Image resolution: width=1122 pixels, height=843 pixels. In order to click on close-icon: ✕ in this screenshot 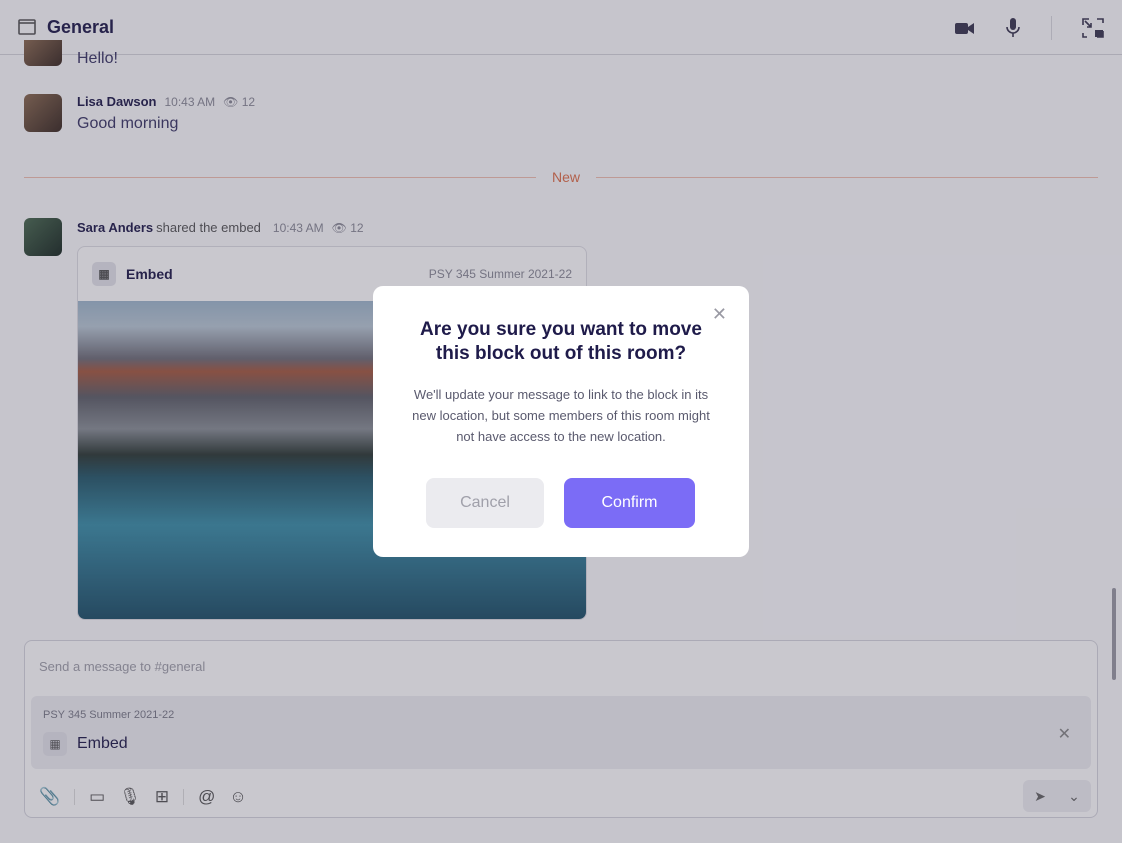, I will do `click(719, 314)`.